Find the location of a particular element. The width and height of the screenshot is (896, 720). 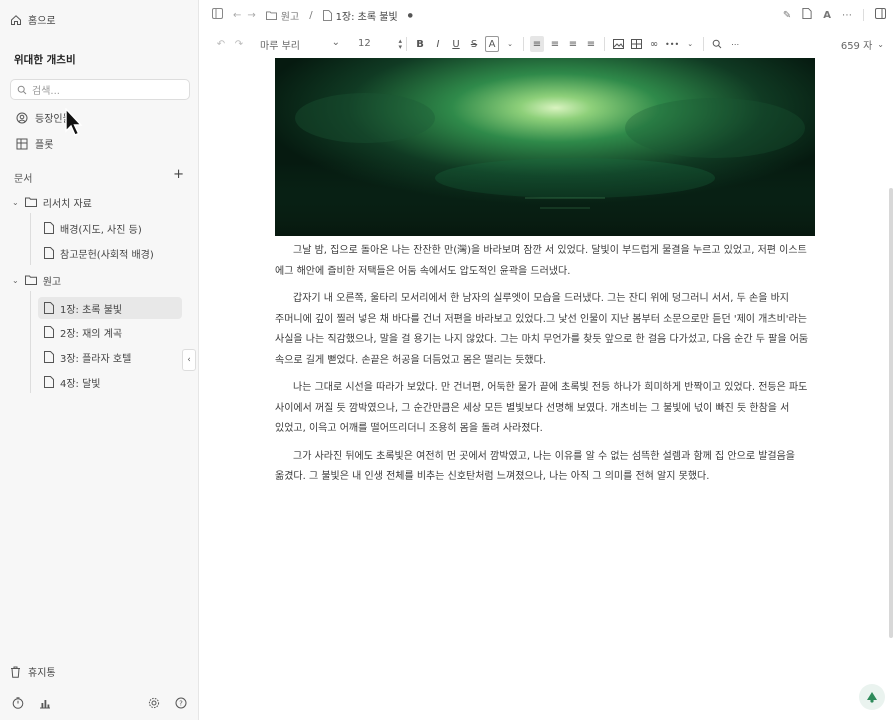

workspace-title: 위대한 개츠비 is located at coordinates (45, 60).